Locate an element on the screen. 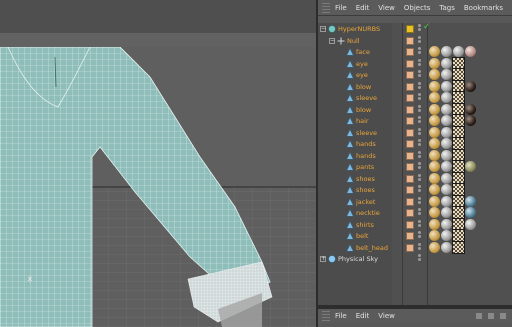 The image size is (512, 327). object-row: hands is located at coordinates (415, 155).